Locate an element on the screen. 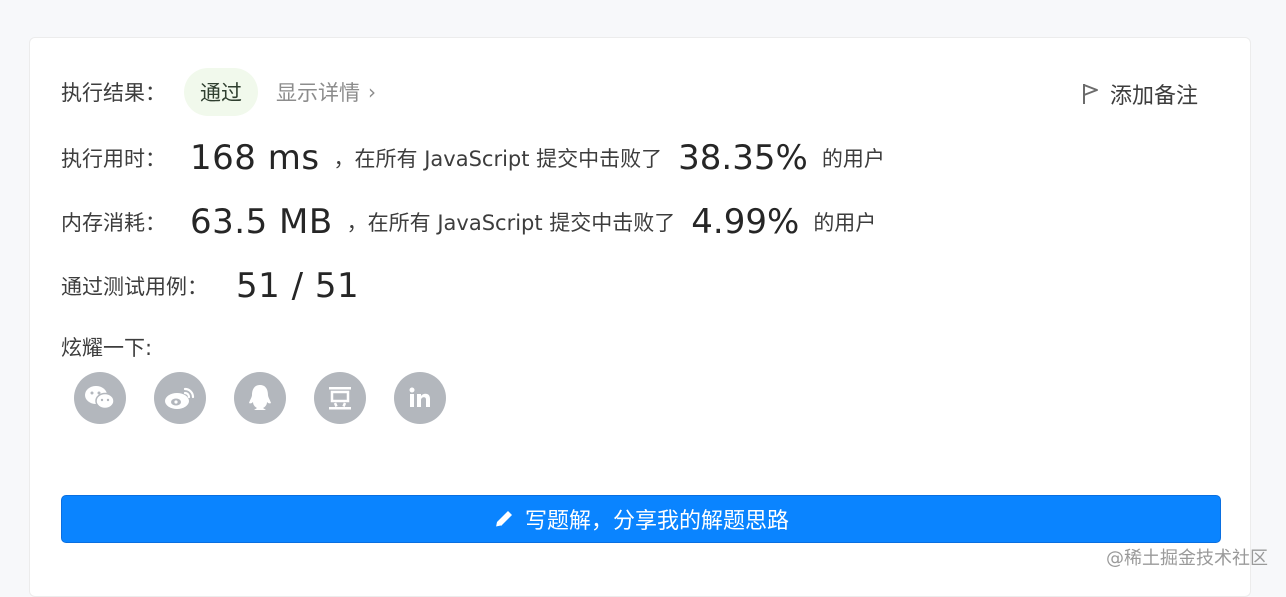 This screenshot has width=1286, height=597. chevron-right-icon: › is located at coordinates (372, 92).